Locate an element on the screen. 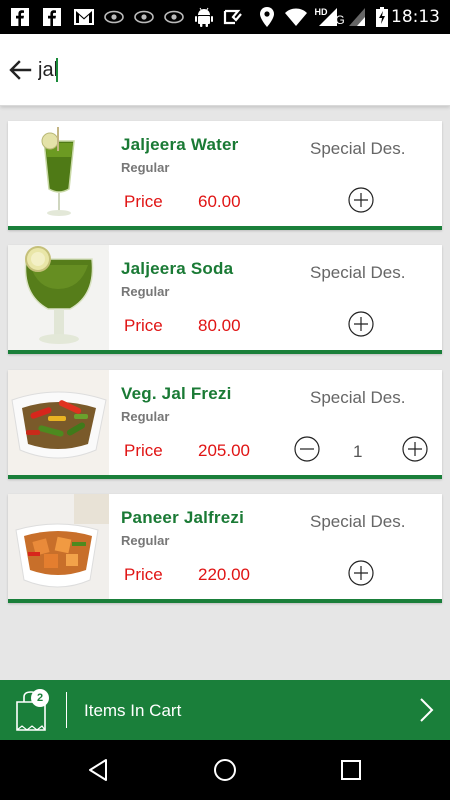 The image size is (450, 800). item-image-veg-jal-frezi is located at coordinates (58, 422).